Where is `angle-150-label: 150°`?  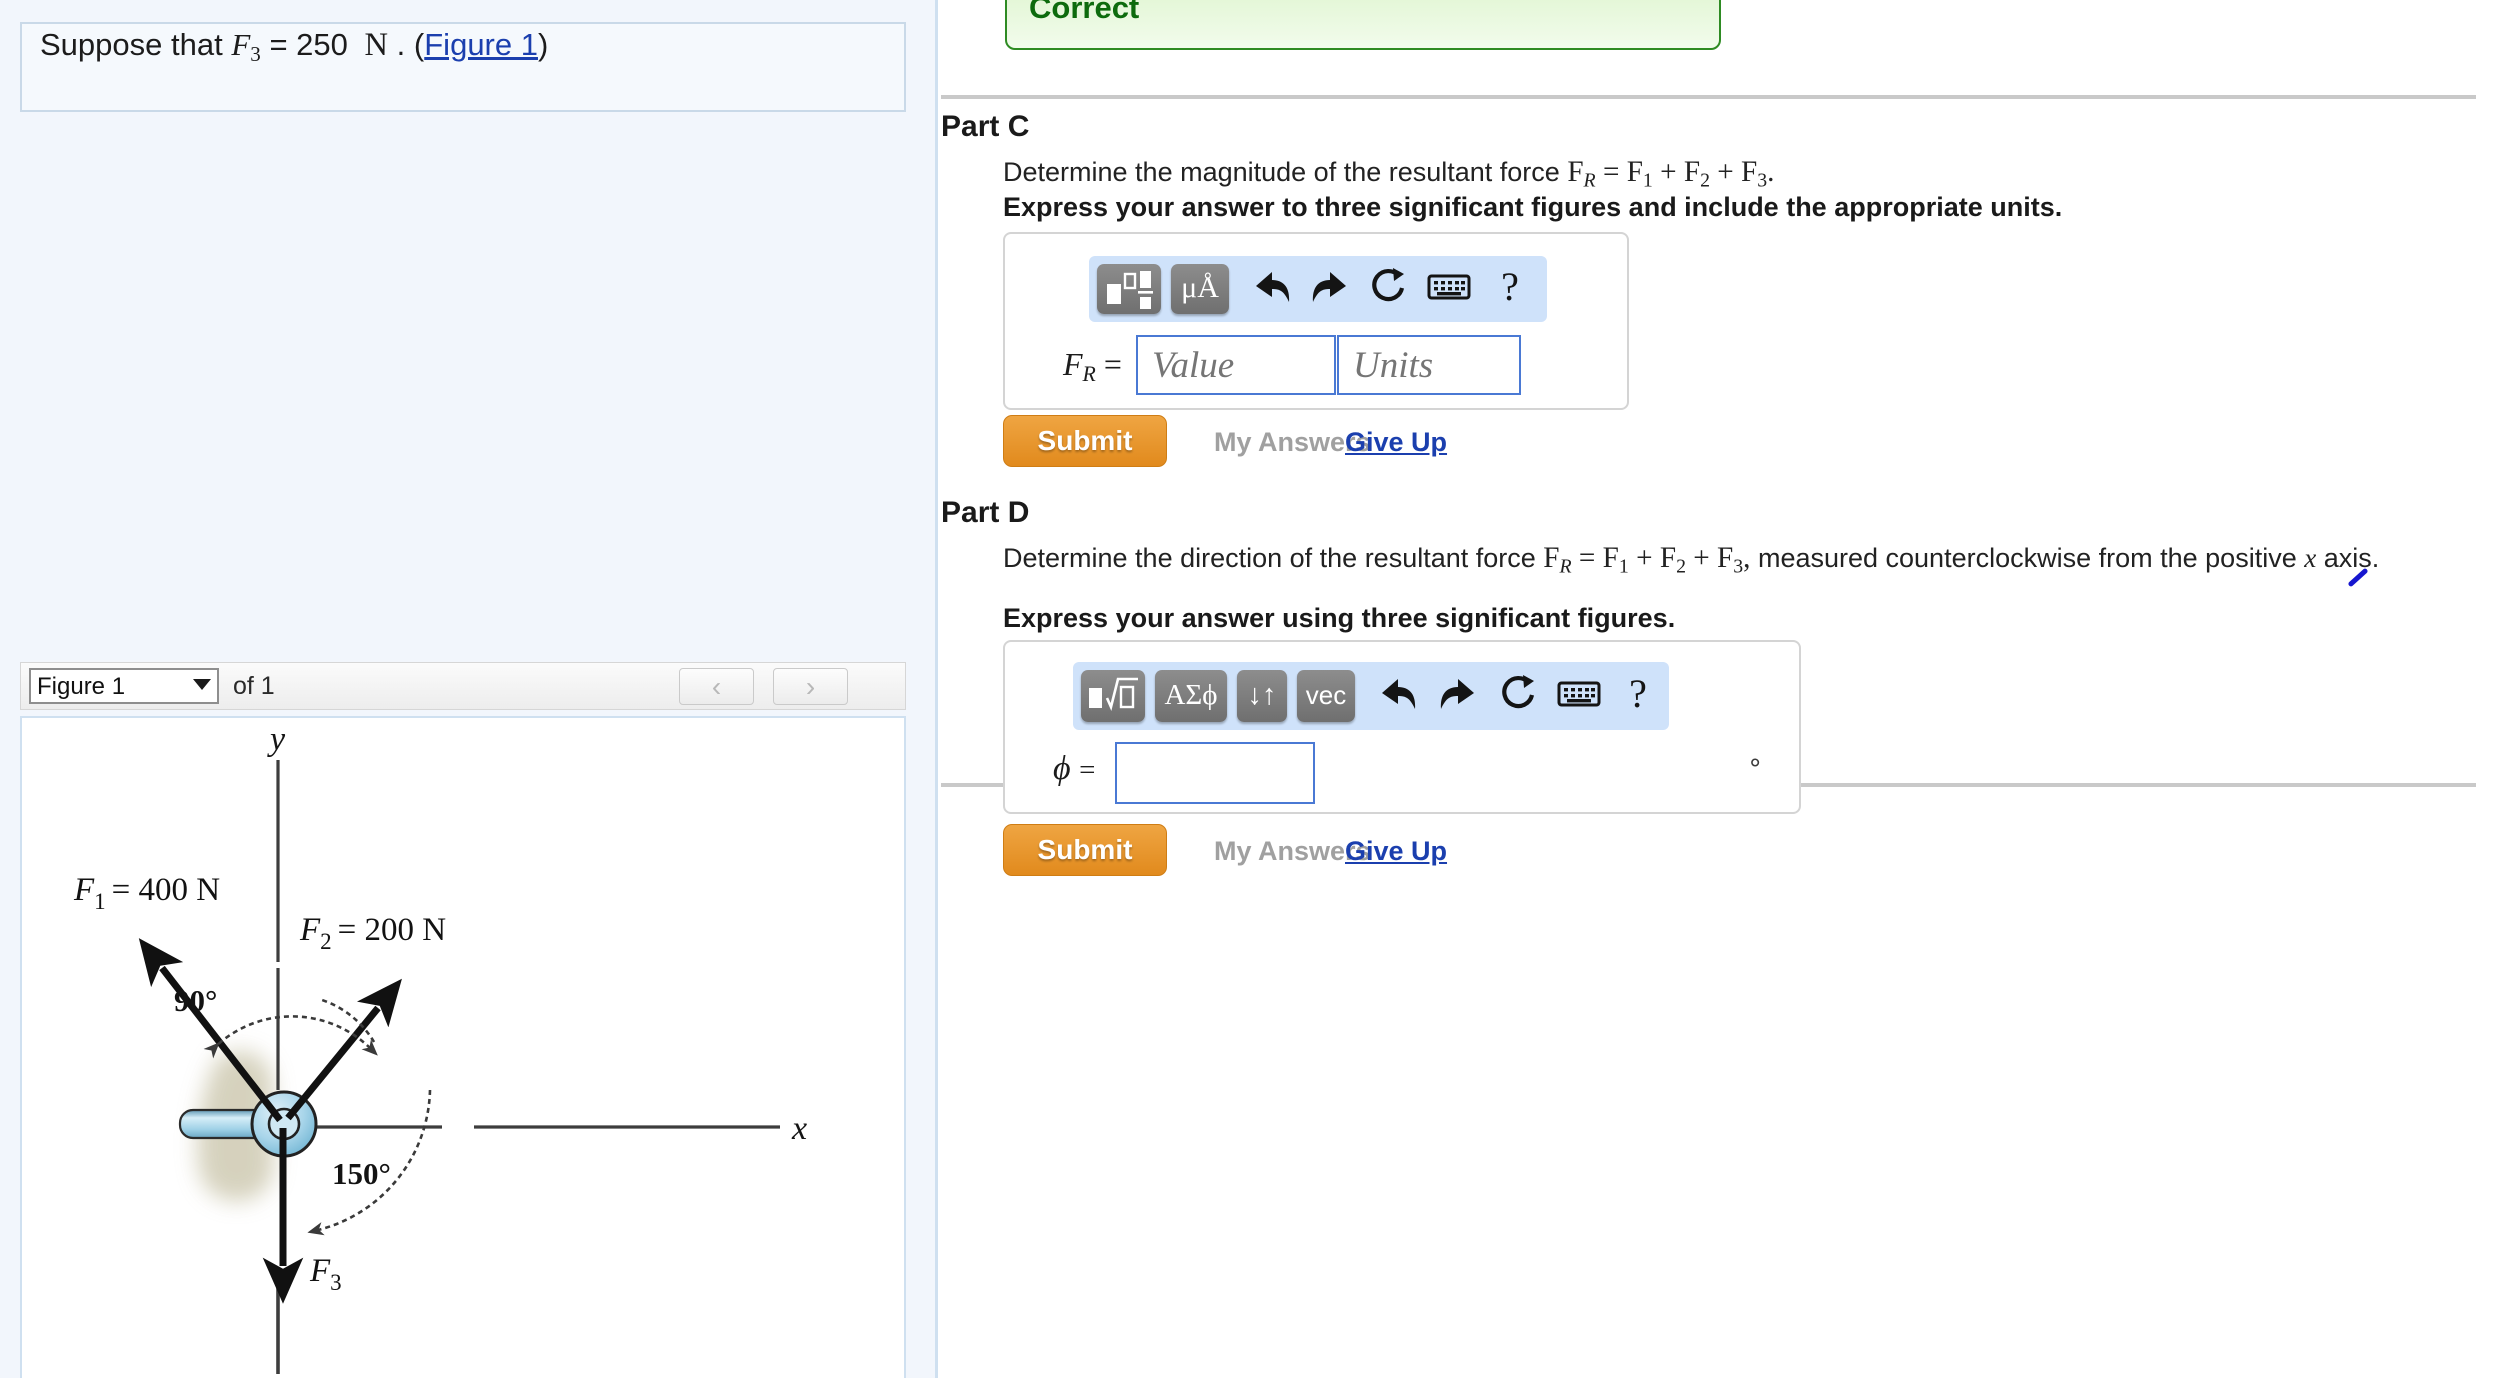
angle-150-label: 150° is located at coordinates (361, 1173).